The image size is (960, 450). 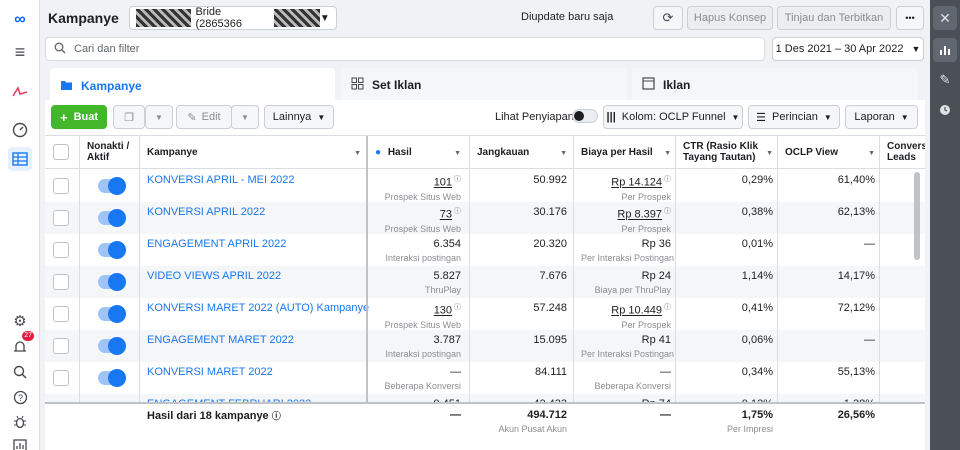 What do you see at coordinates (881, 117) in the screenshot?
I see `reports-button: Laporan ▼` at bounding box center [881, 117].